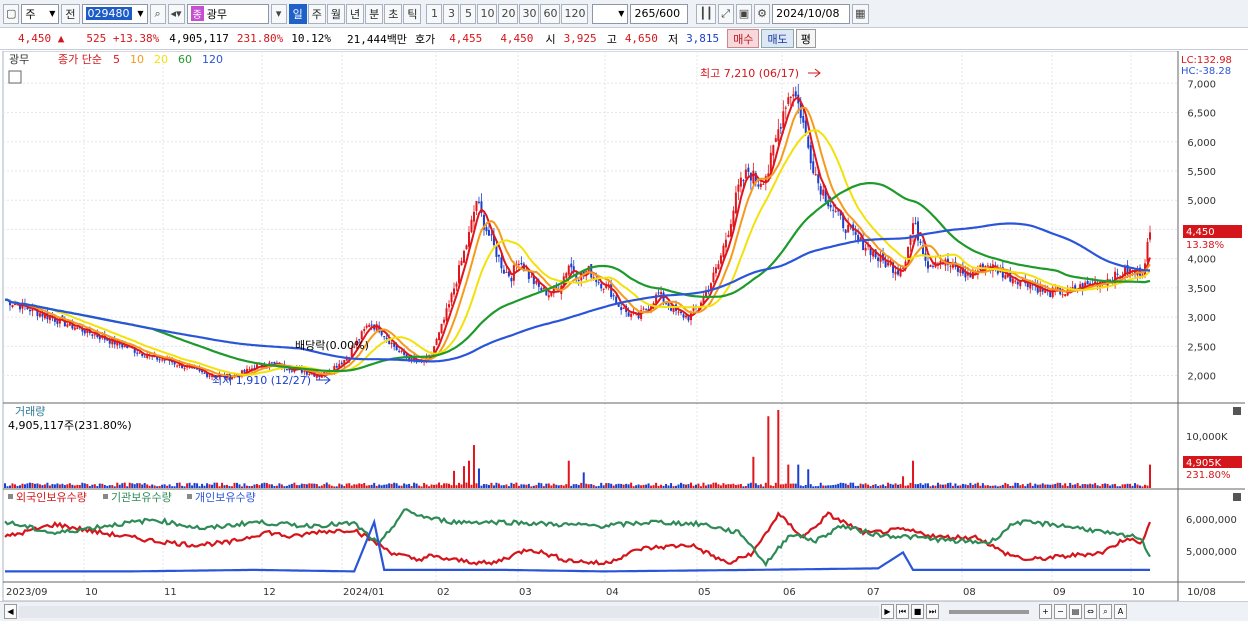 Image resolution: width=1248 pixels, height=621 pixels. Describe the element at coordinates (297, 13) in the screenshot. I see `period-tab: 일` at that location.